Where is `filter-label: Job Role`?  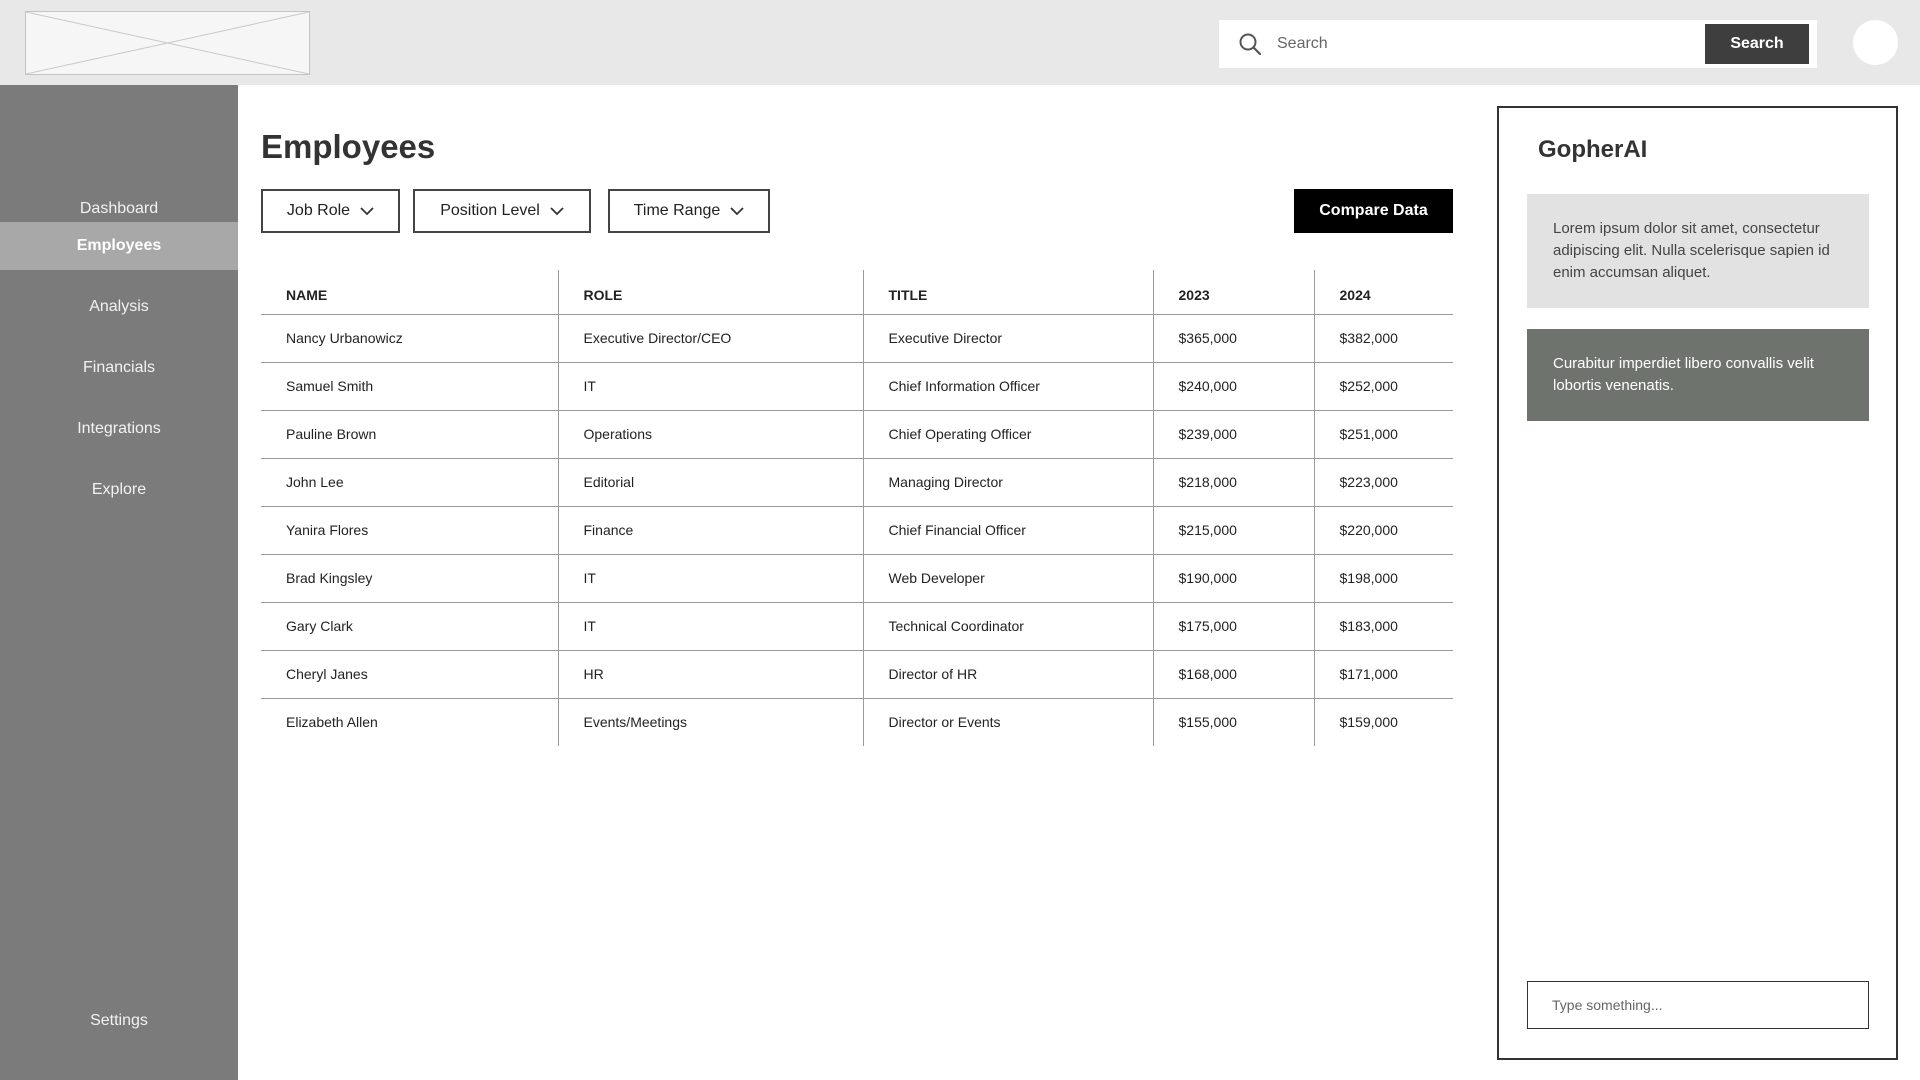 filter-label: Job Role is located at coordinates (318, 210).